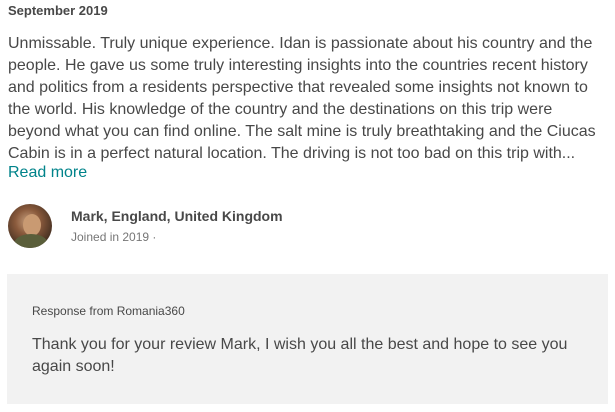  What do you see at coordinates (108, 311) in the screenshot?
I see `response-label: Response from Romania360` at bounding box center [108, 311].